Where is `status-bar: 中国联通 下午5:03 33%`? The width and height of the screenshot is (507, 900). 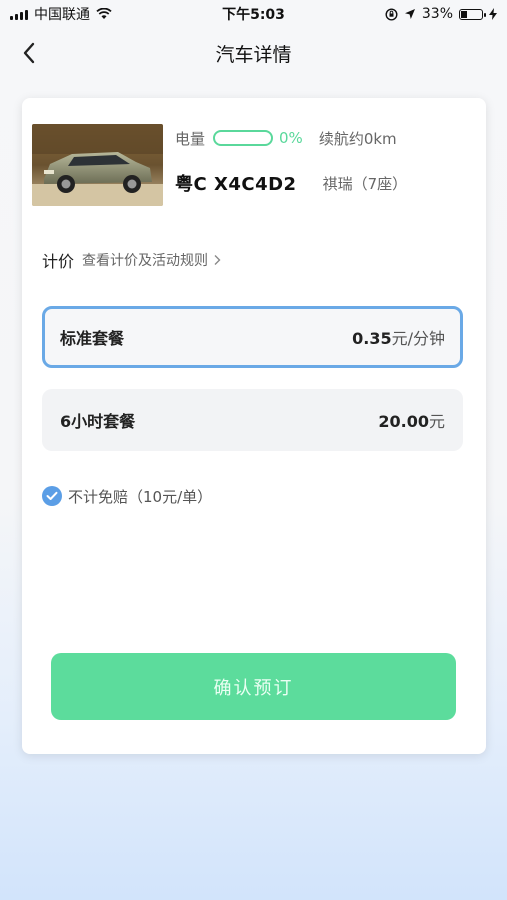
status-bar: 中国联通 下午5:03 33% is located at coordinates (253, 14).